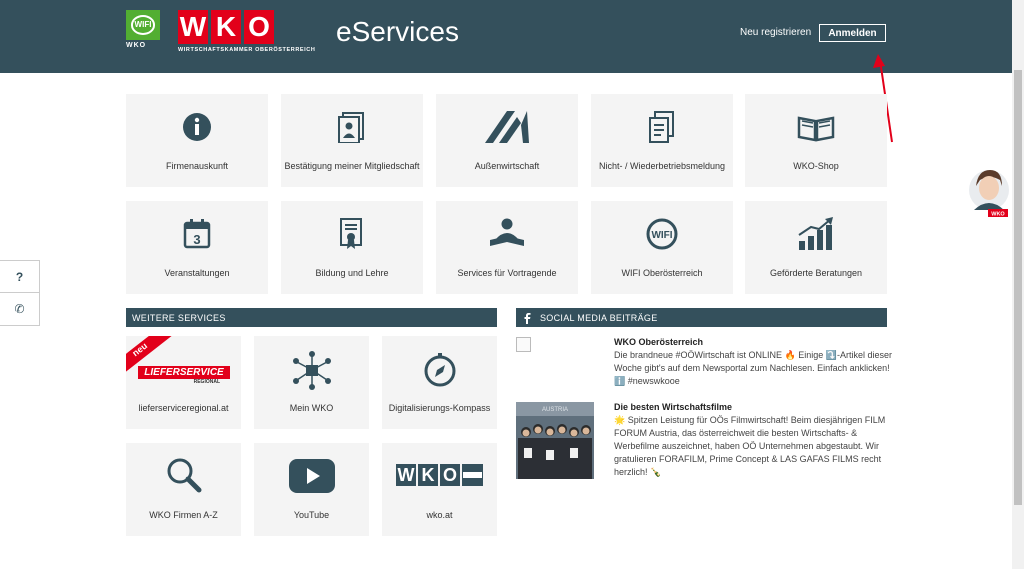 This screenshot has width=1024, height=569. Describe the element at coordinates (1018, 287) in the screenshot. I see `scrollbar-thumb` at that location.